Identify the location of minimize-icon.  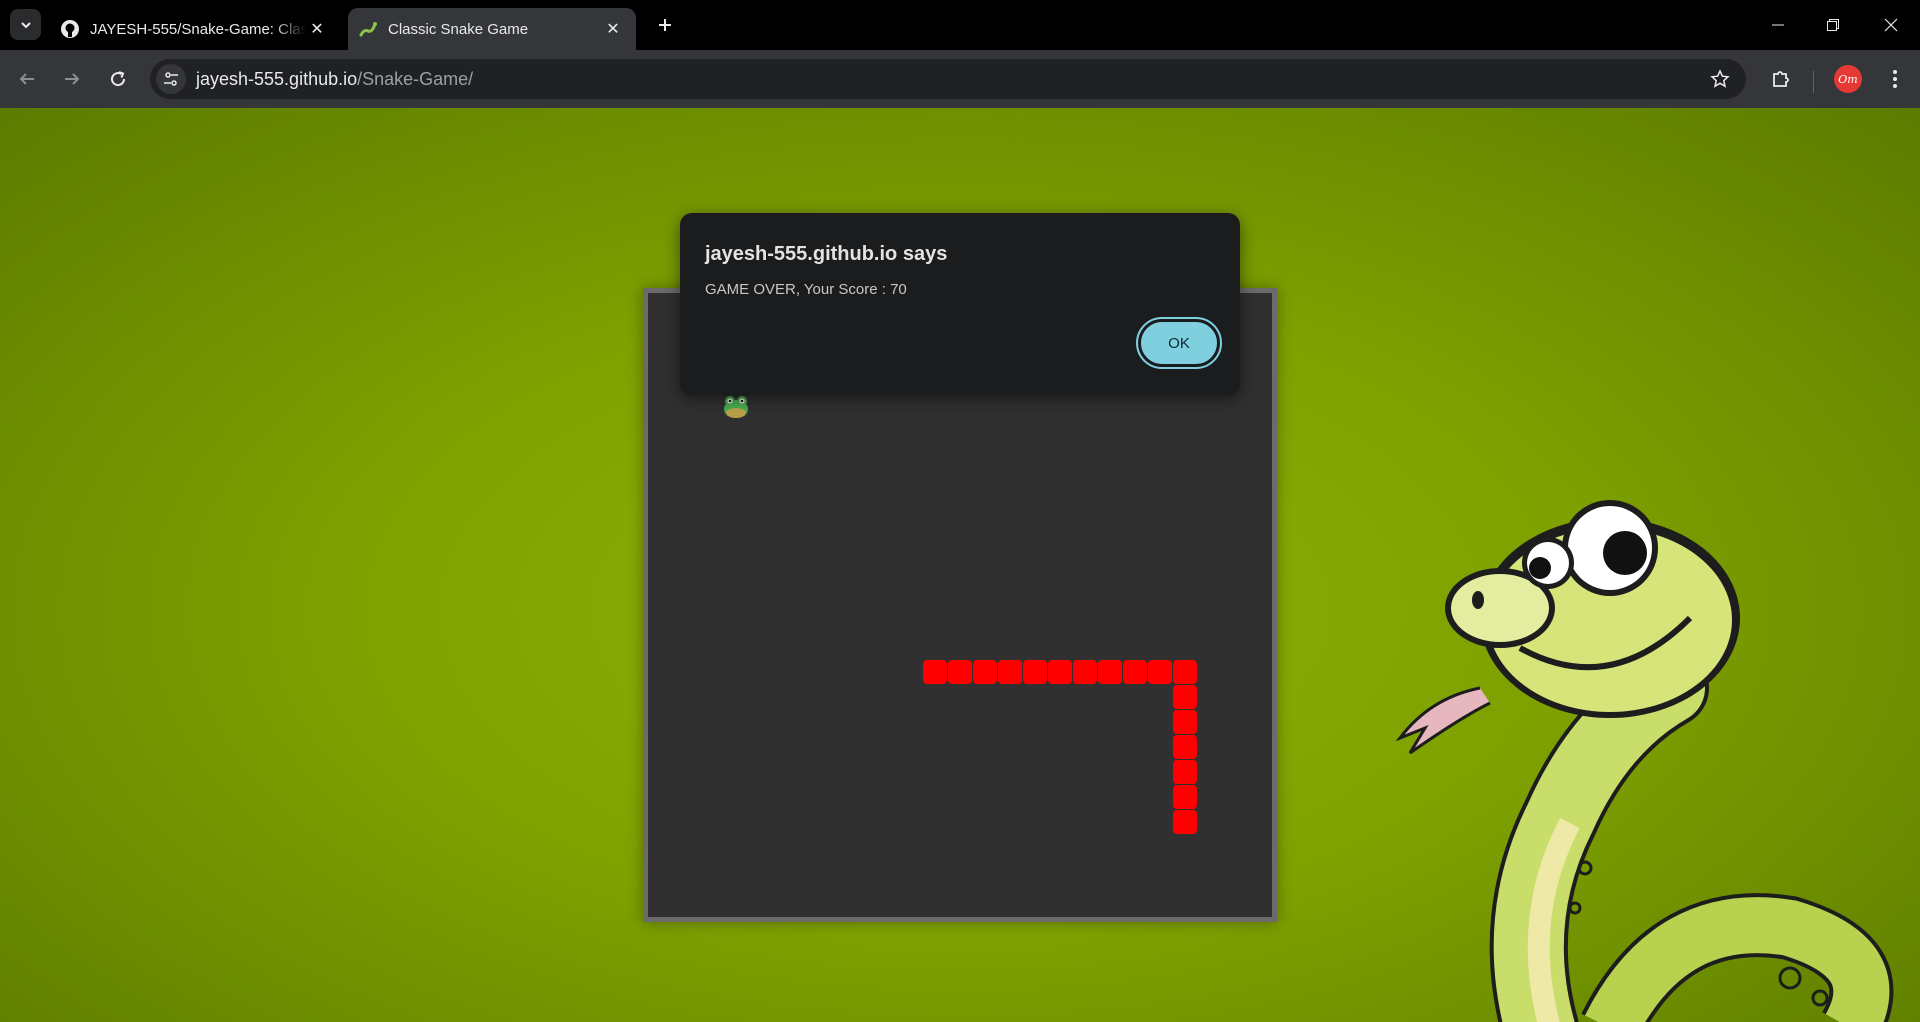
(1778, 25).